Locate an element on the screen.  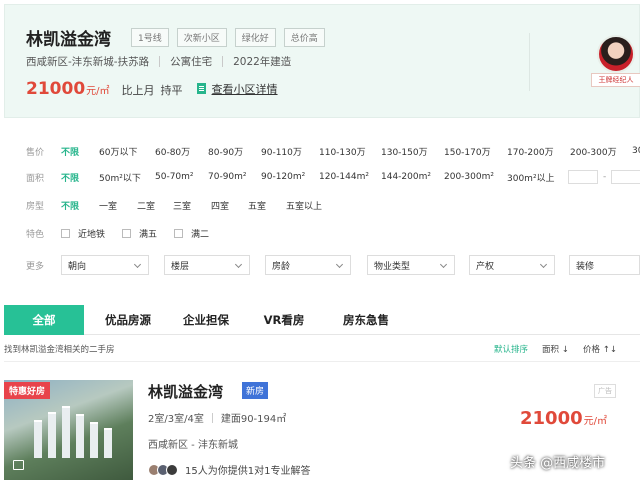
price-option: 90-110万 is located at coordinates (281, 151).